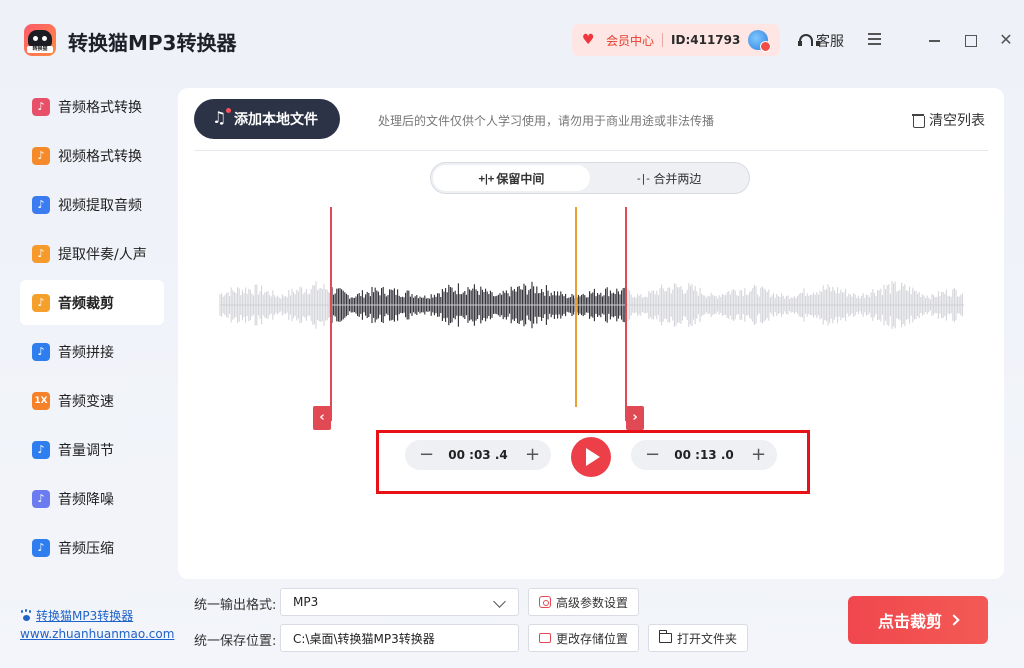 This screenshot has width=1024, height=668. I want to click on chevron-right-icon, so click(954, 620).